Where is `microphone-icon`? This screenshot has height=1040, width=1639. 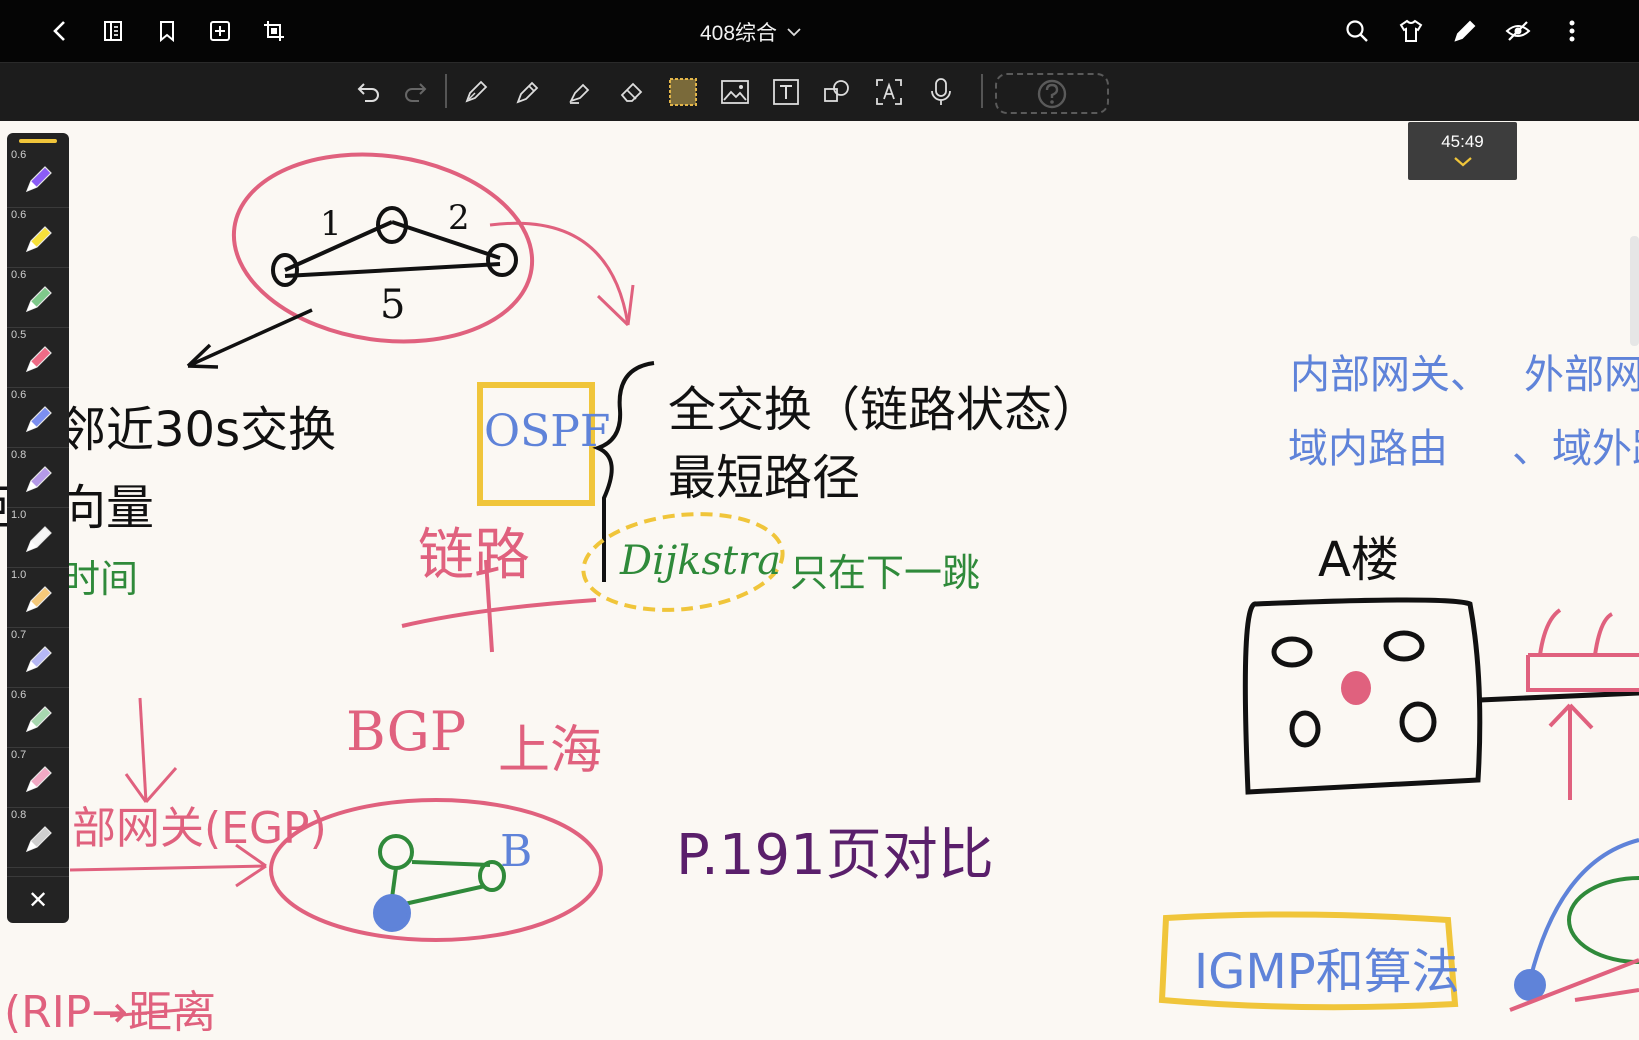 microphone-icon is located at coordinates (941, 92).